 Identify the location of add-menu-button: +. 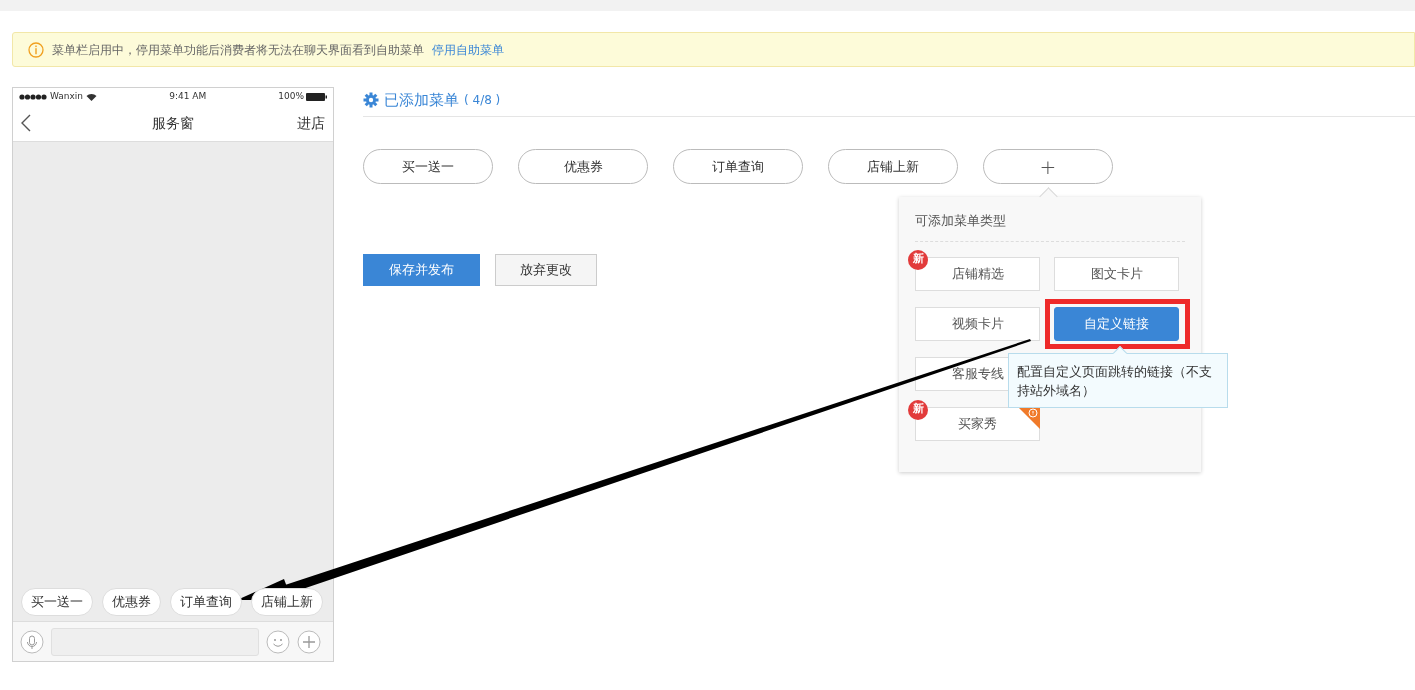
(1048, 166).